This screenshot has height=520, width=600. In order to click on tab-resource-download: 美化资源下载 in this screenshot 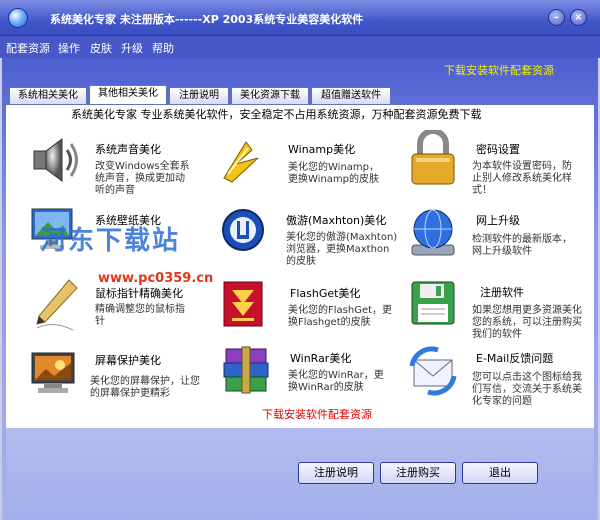, I will do `click(270, 95)`.